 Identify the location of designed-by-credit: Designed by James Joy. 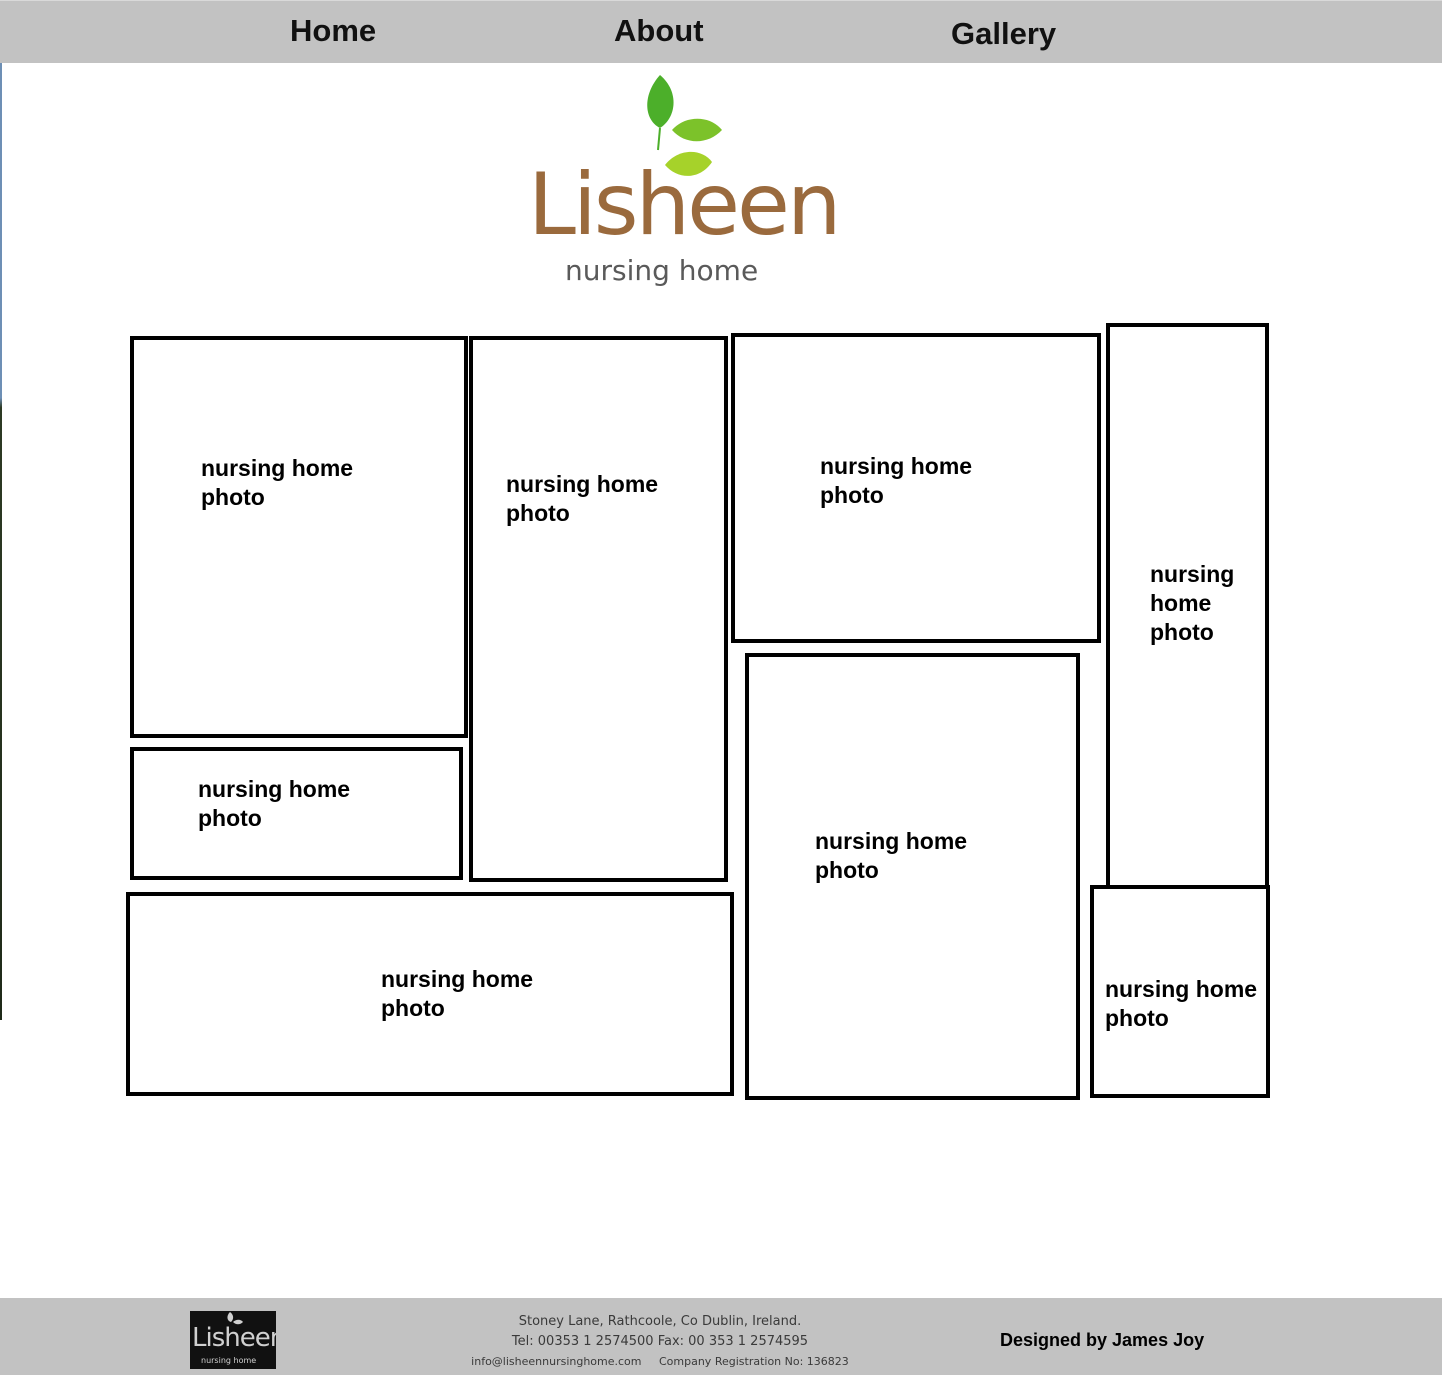
(1102, 1340).